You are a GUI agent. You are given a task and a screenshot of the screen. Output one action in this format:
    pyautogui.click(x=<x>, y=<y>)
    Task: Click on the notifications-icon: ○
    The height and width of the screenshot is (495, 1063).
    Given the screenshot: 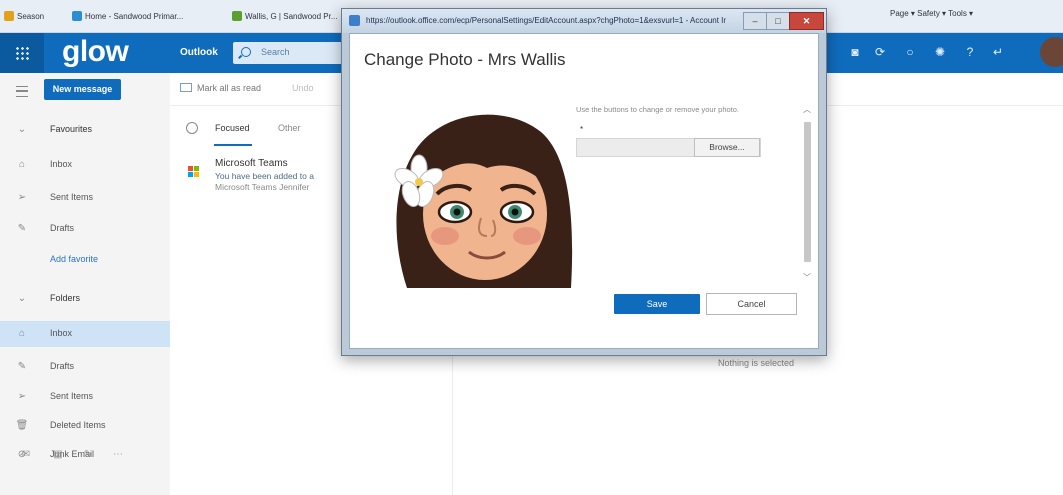 What is the action you would take?
    pyautogui.click(x=910, y=52)
    